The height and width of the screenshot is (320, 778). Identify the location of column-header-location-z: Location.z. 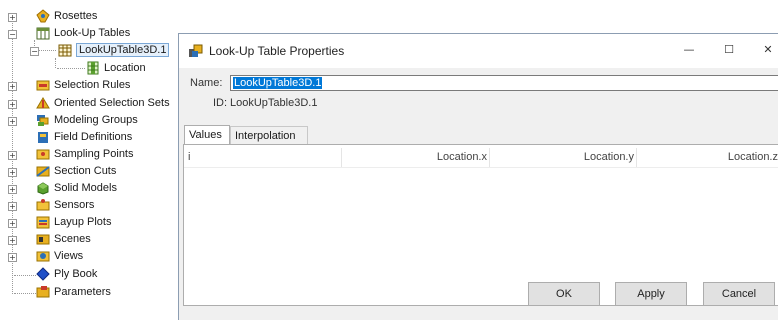
(707, 157).